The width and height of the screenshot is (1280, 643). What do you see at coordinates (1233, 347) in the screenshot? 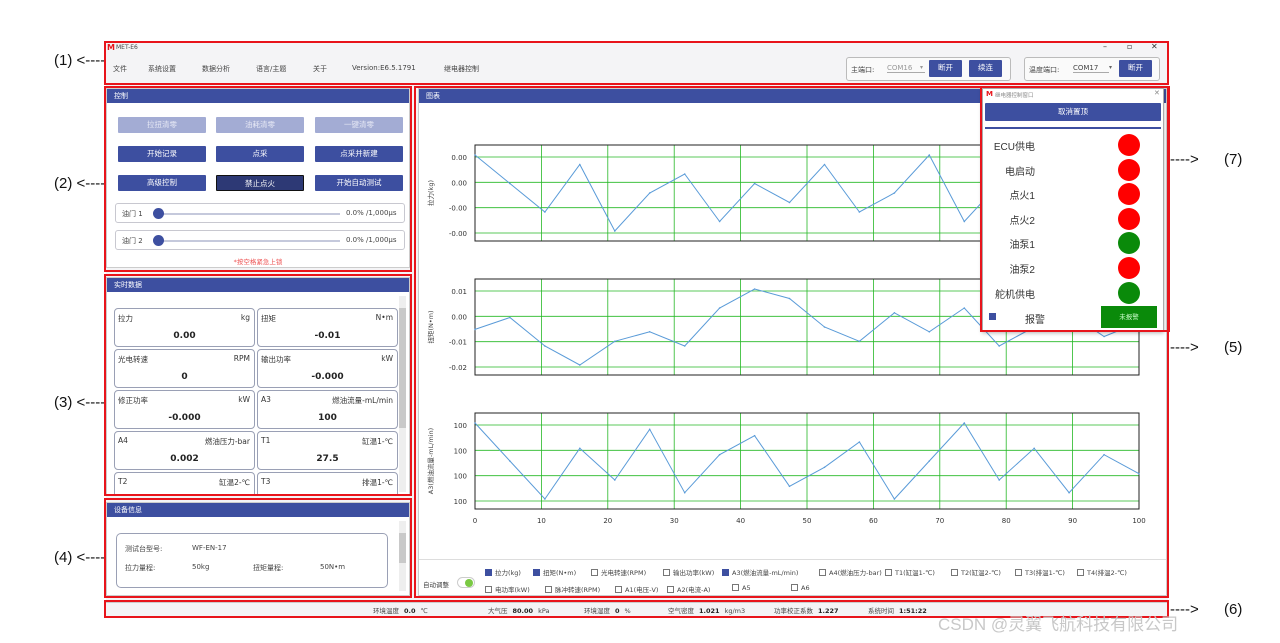
I see `annotation-5: (5)` at bounding box center [1233, 347].